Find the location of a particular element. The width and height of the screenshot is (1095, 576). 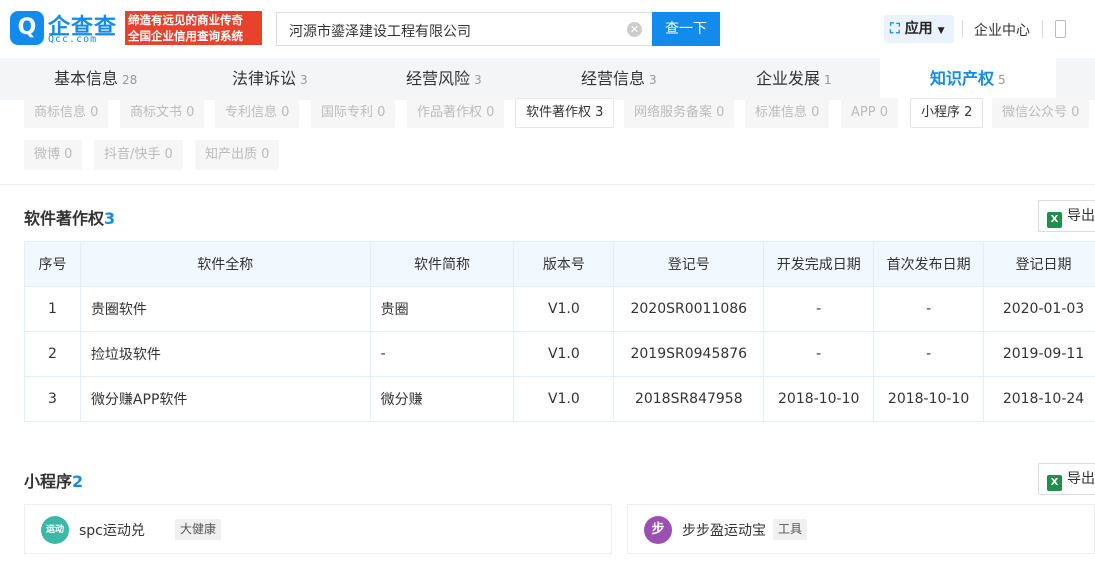

qcc-logo: Q 企查查 Qcc.com is located at coordinates (66, 29).